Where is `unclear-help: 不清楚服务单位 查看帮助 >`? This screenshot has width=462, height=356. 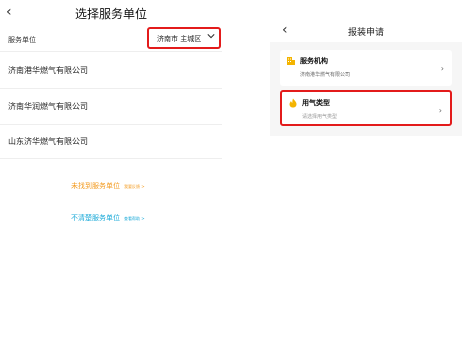
unclear-help: 不清楚服务单位 查看帮助 > is located at coordinates (108, 218).